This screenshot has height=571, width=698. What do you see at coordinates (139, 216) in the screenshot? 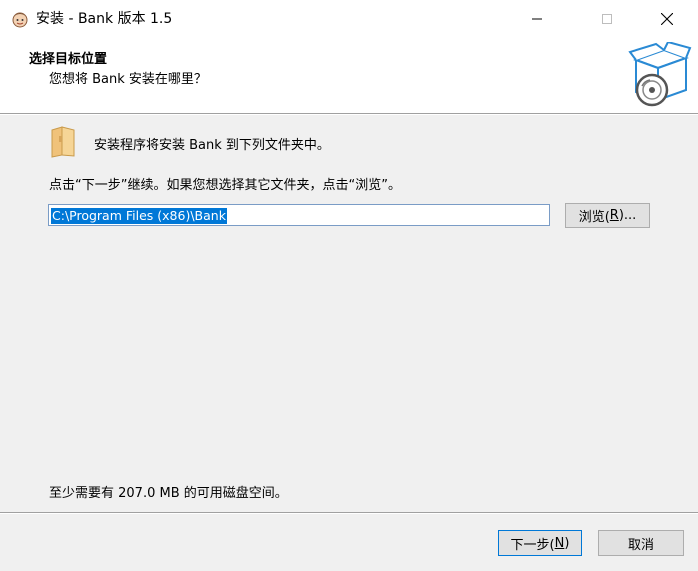
I see `install-directory-value: C:\Program Files (x86)\Bank` at bounding box center [139, 216].